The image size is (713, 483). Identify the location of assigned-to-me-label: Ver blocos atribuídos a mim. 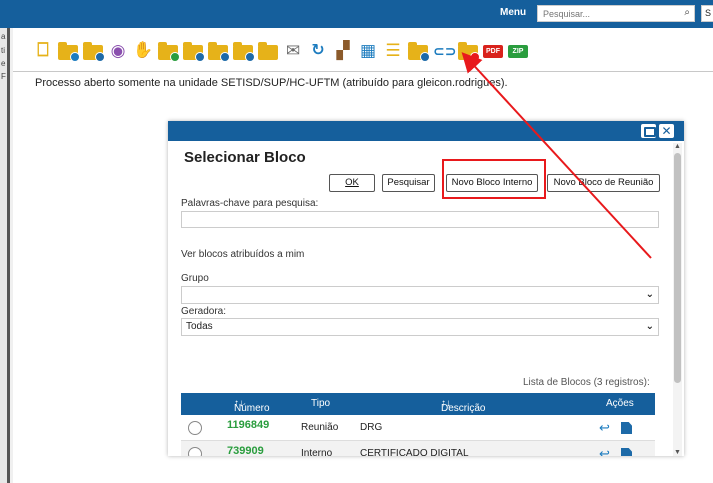
(242, 254).